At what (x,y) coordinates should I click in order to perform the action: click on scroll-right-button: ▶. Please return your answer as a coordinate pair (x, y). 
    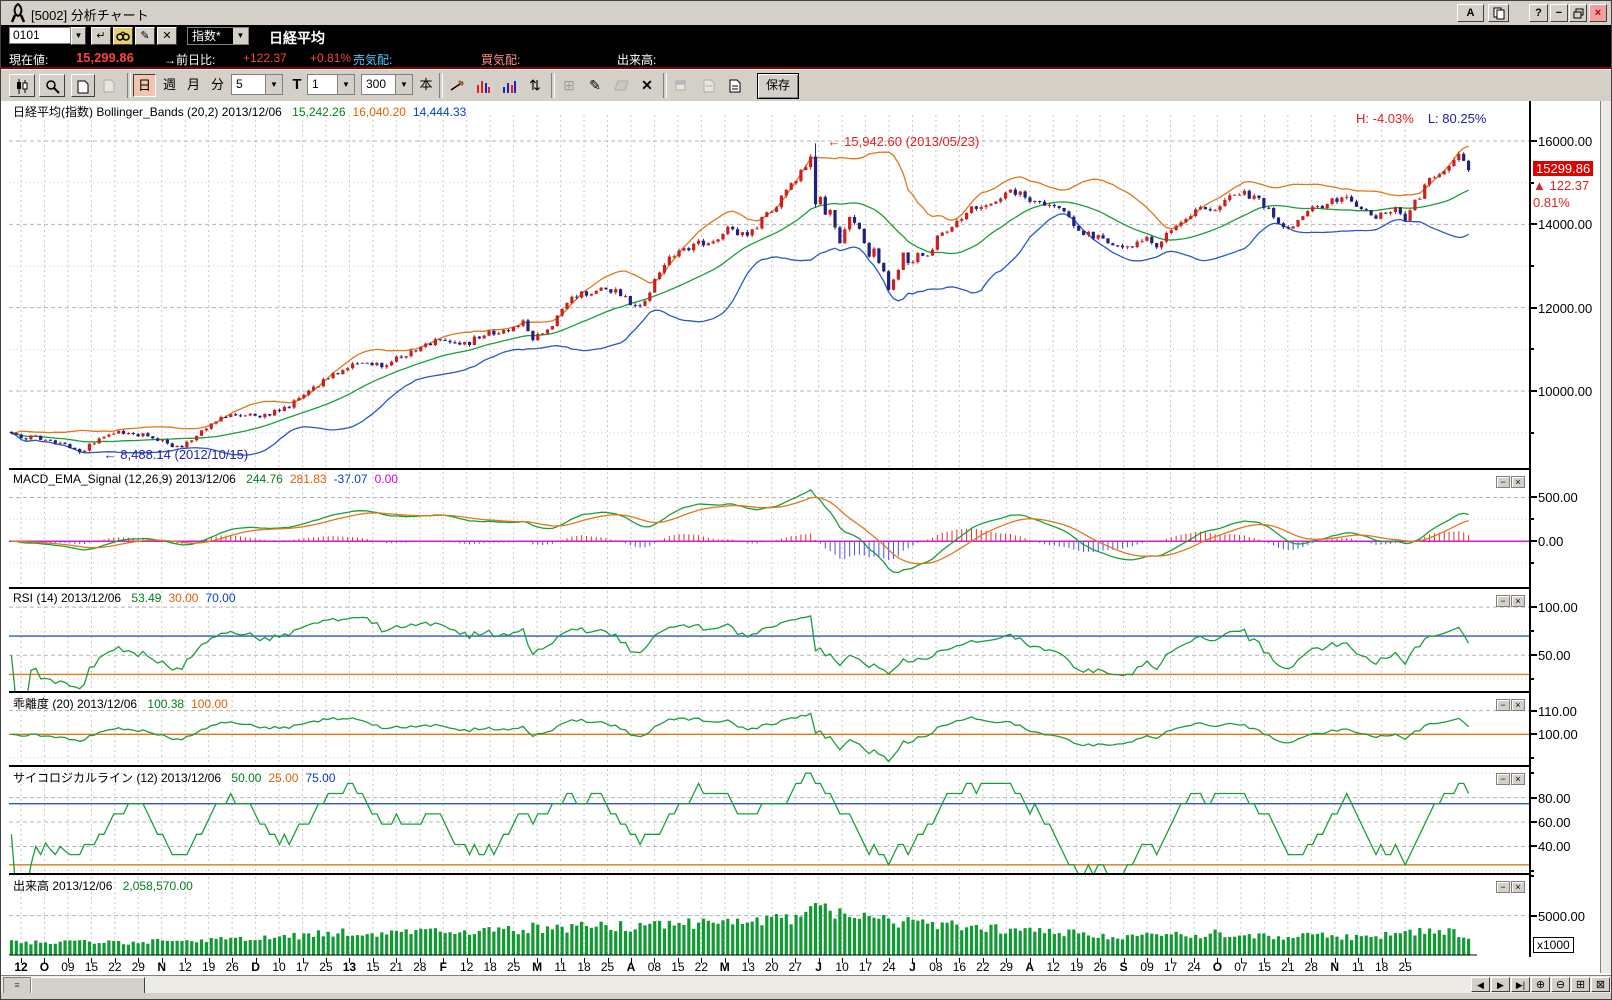
    Looking at the image, I should click on (1500, 984).